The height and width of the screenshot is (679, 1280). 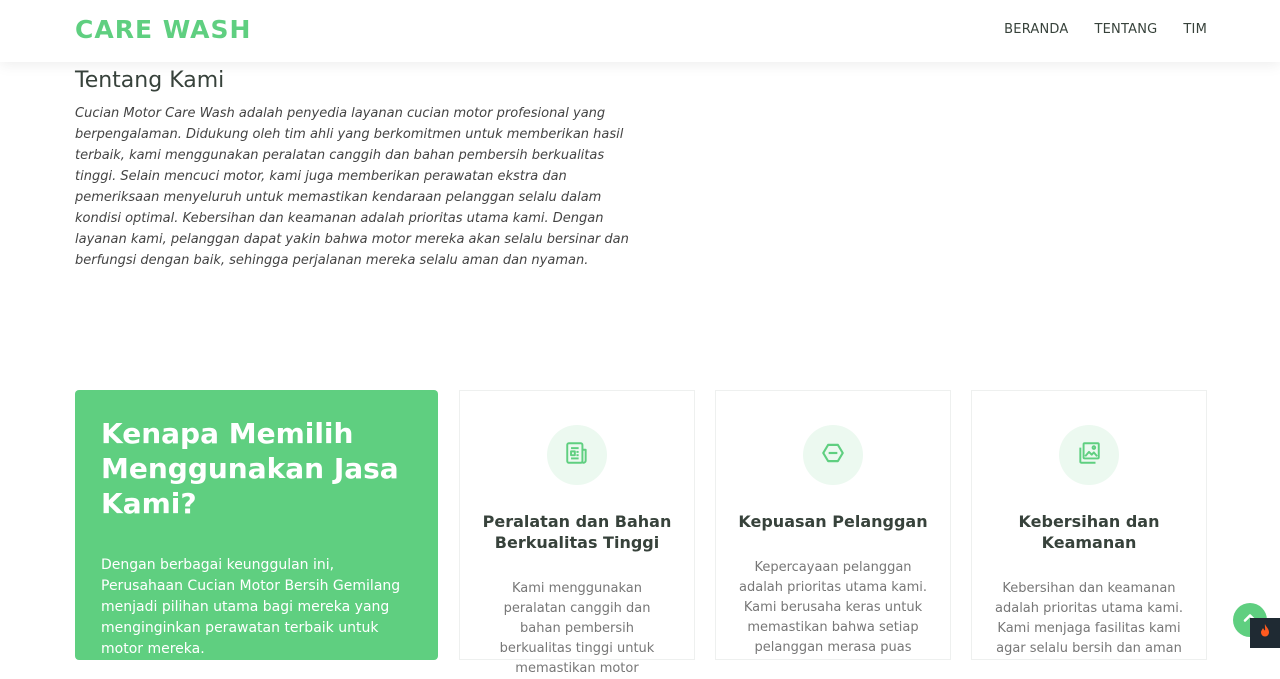 I want to click on feature-title: Peralatan dan Bahan Berkualitas Tinggi, so click(x=577, y=532).